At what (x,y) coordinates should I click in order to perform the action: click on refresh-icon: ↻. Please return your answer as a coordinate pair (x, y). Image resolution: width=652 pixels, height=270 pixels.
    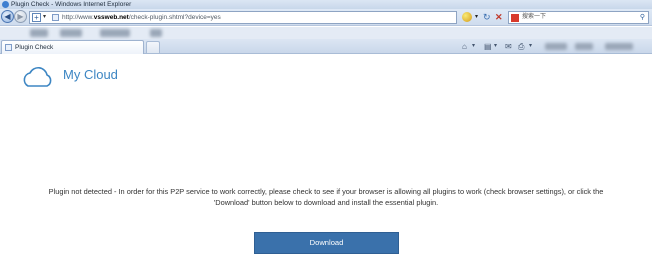
    Looking at the image, I should click on (487, 17).